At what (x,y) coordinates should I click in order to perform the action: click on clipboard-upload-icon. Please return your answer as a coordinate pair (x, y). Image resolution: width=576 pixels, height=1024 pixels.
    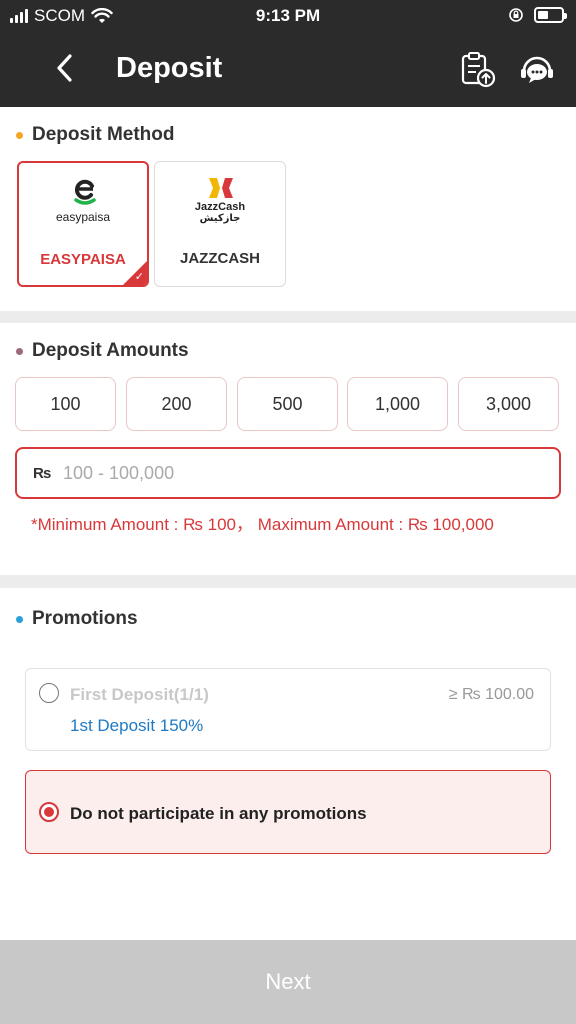
    Looking at the image, I should click on (478, 70).